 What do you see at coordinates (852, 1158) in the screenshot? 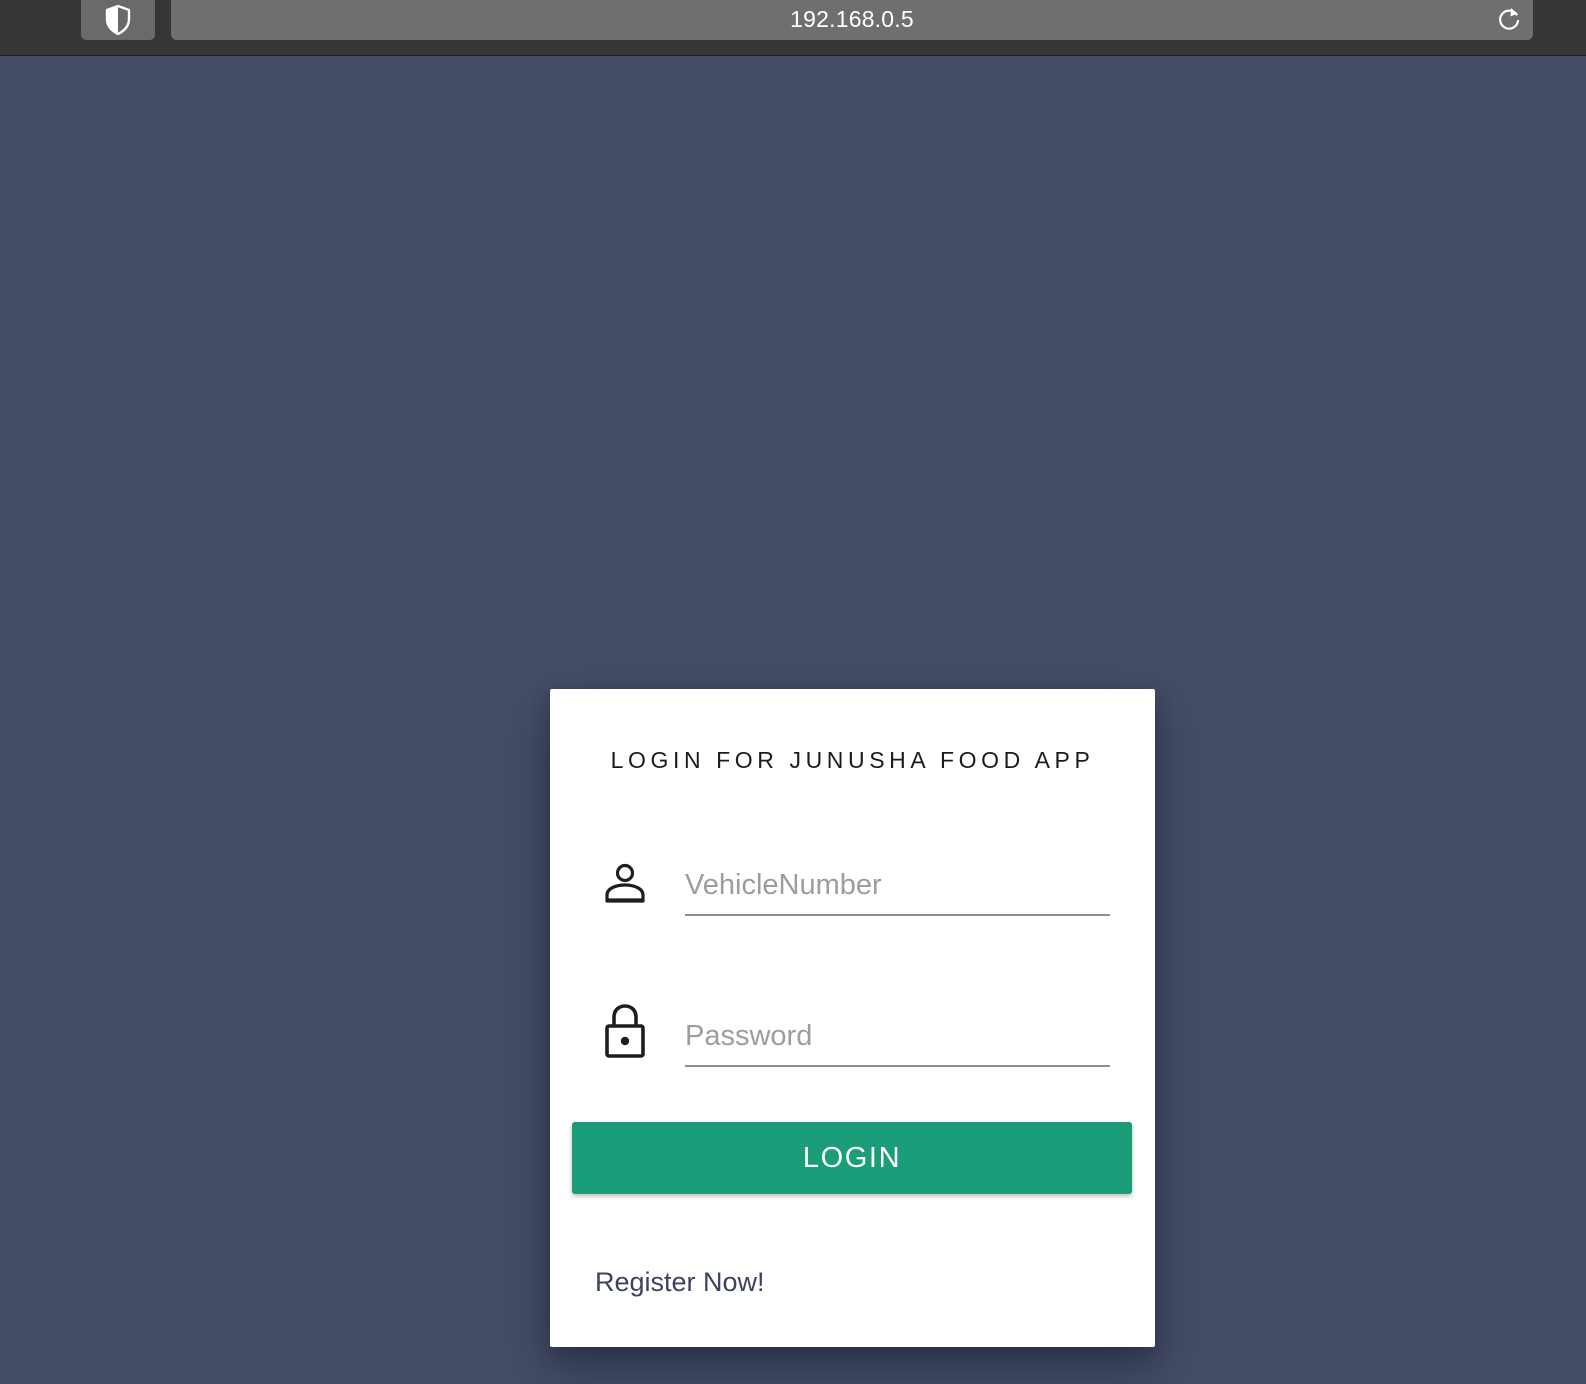
I see `login-button: LOGIN` at bounding box center [852, 1158].